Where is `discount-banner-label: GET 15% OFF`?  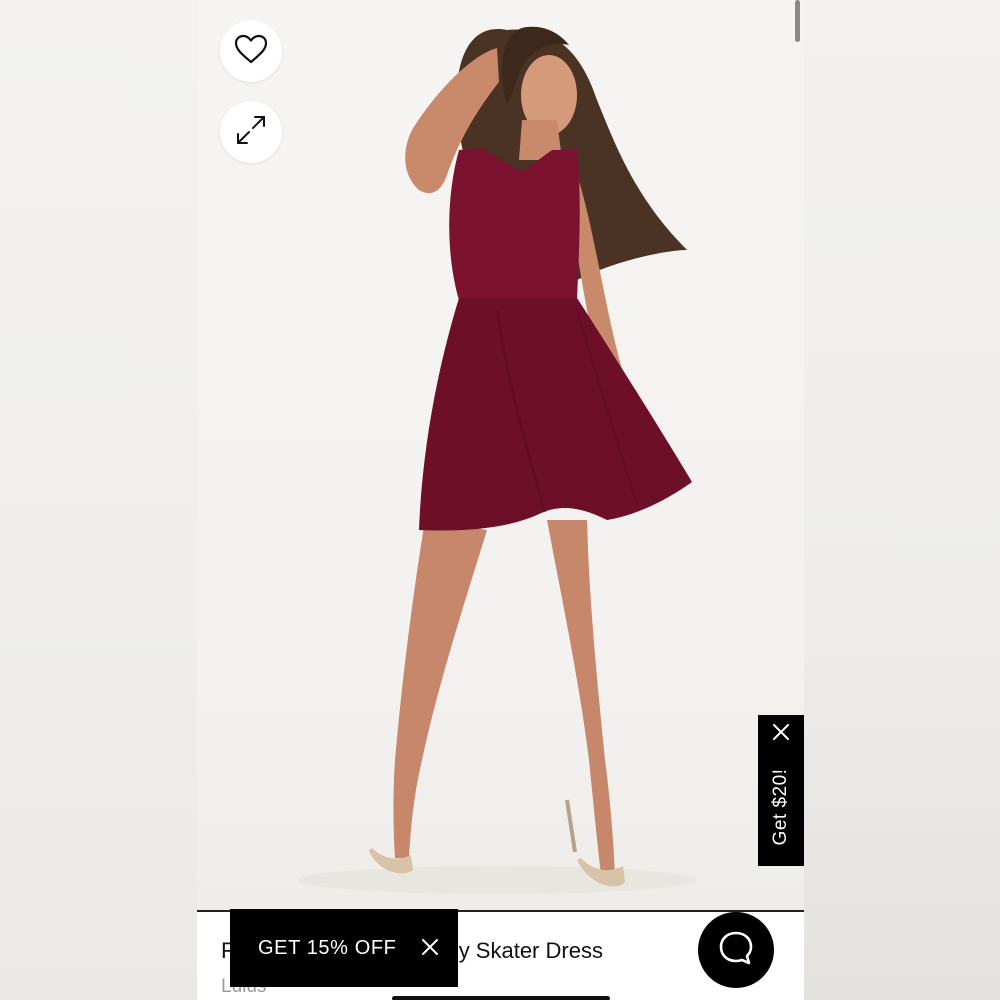 discount-banner-label: GET 15% OFF is located at coordinates (327, 947).